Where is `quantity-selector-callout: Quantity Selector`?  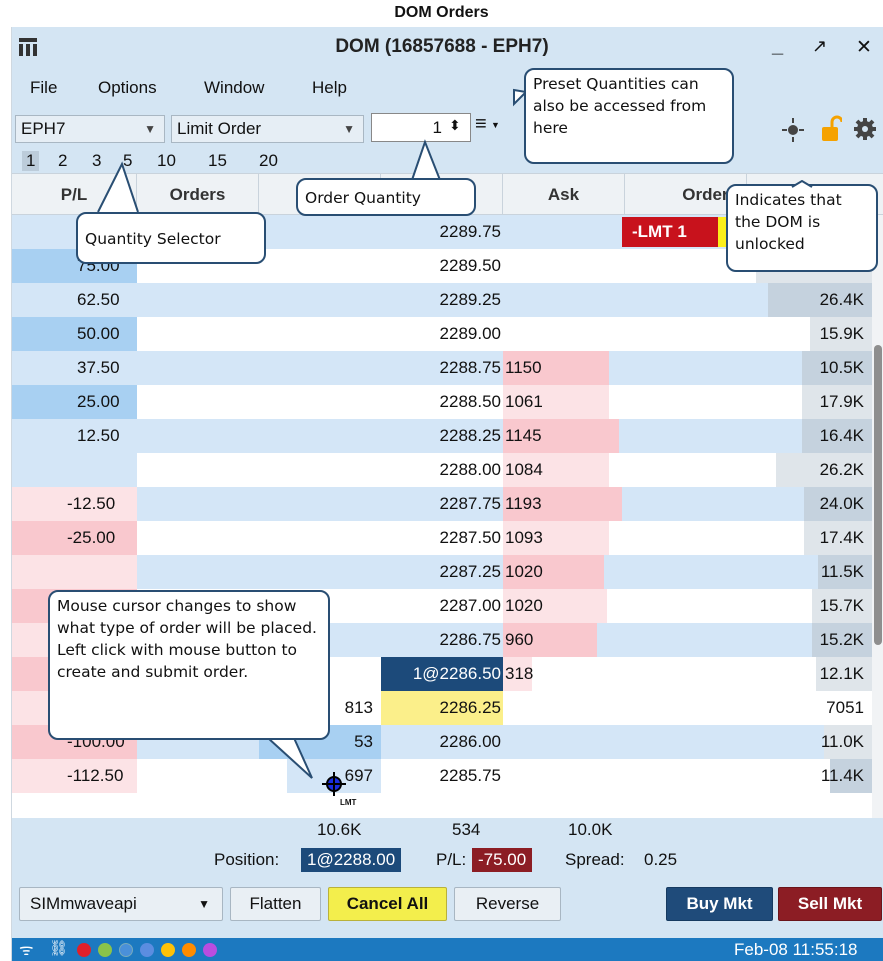
quantity-selector-callout: Quantity Selector is located at coordinates (171, 238).